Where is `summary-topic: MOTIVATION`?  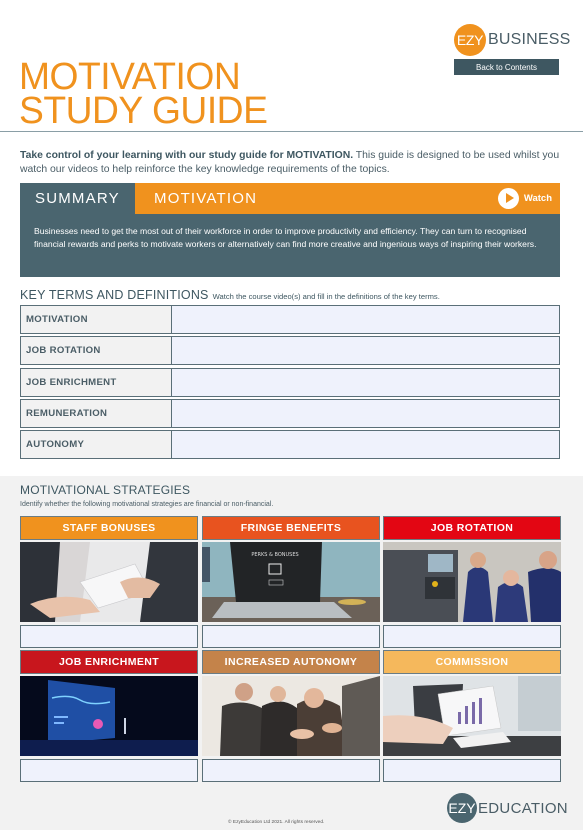
summary-topic: MOTIVATION is located at coordinates (206, 198).